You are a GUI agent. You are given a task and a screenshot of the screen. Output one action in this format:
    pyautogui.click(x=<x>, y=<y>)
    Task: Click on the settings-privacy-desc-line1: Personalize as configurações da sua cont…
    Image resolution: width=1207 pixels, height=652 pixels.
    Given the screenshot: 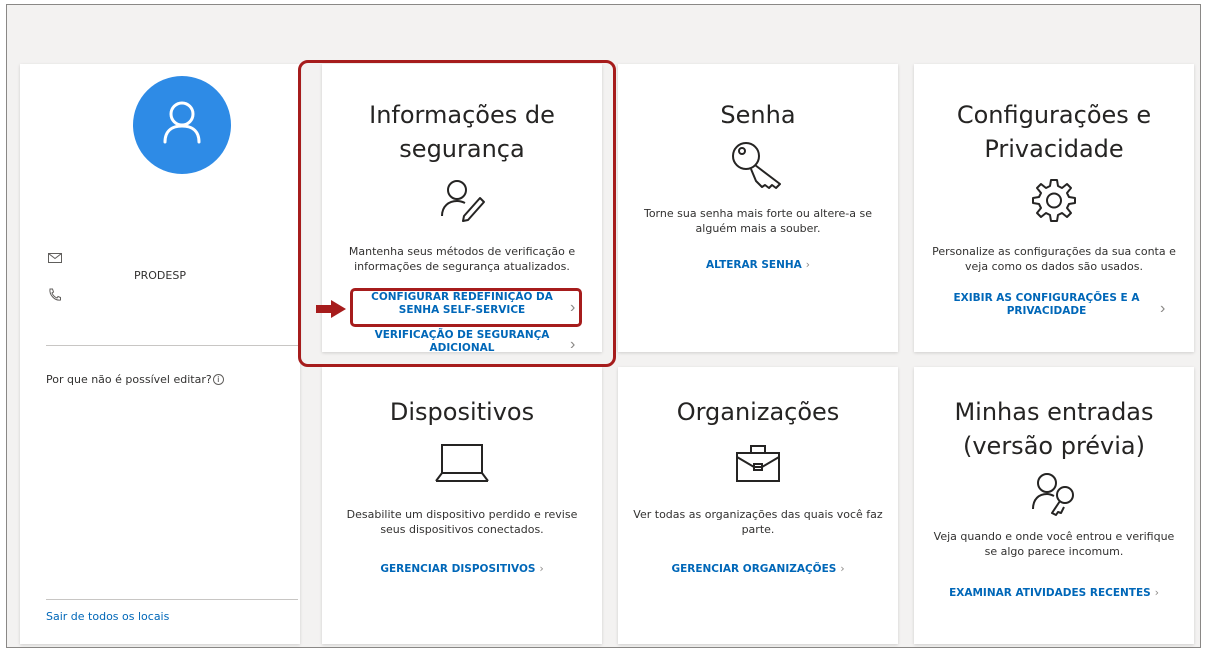 What is the action you would take?
    pyautogui.click(x=1054, y=251)
    